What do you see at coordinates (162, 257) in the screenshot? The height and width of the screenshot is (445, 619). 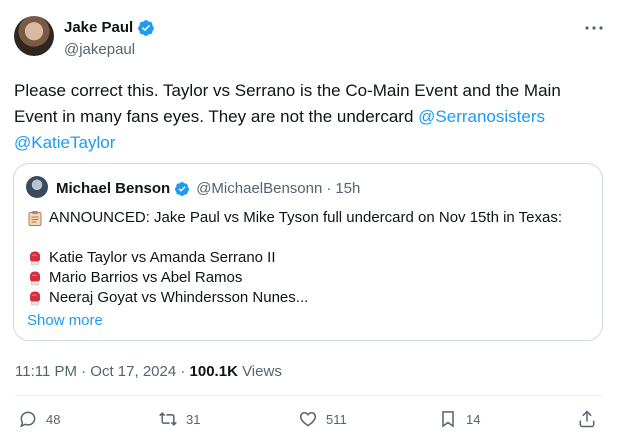 I see `quoted-fight-text-1: Katie Taylor vs Amanda Serrano II` at bounding box center [162, 257].